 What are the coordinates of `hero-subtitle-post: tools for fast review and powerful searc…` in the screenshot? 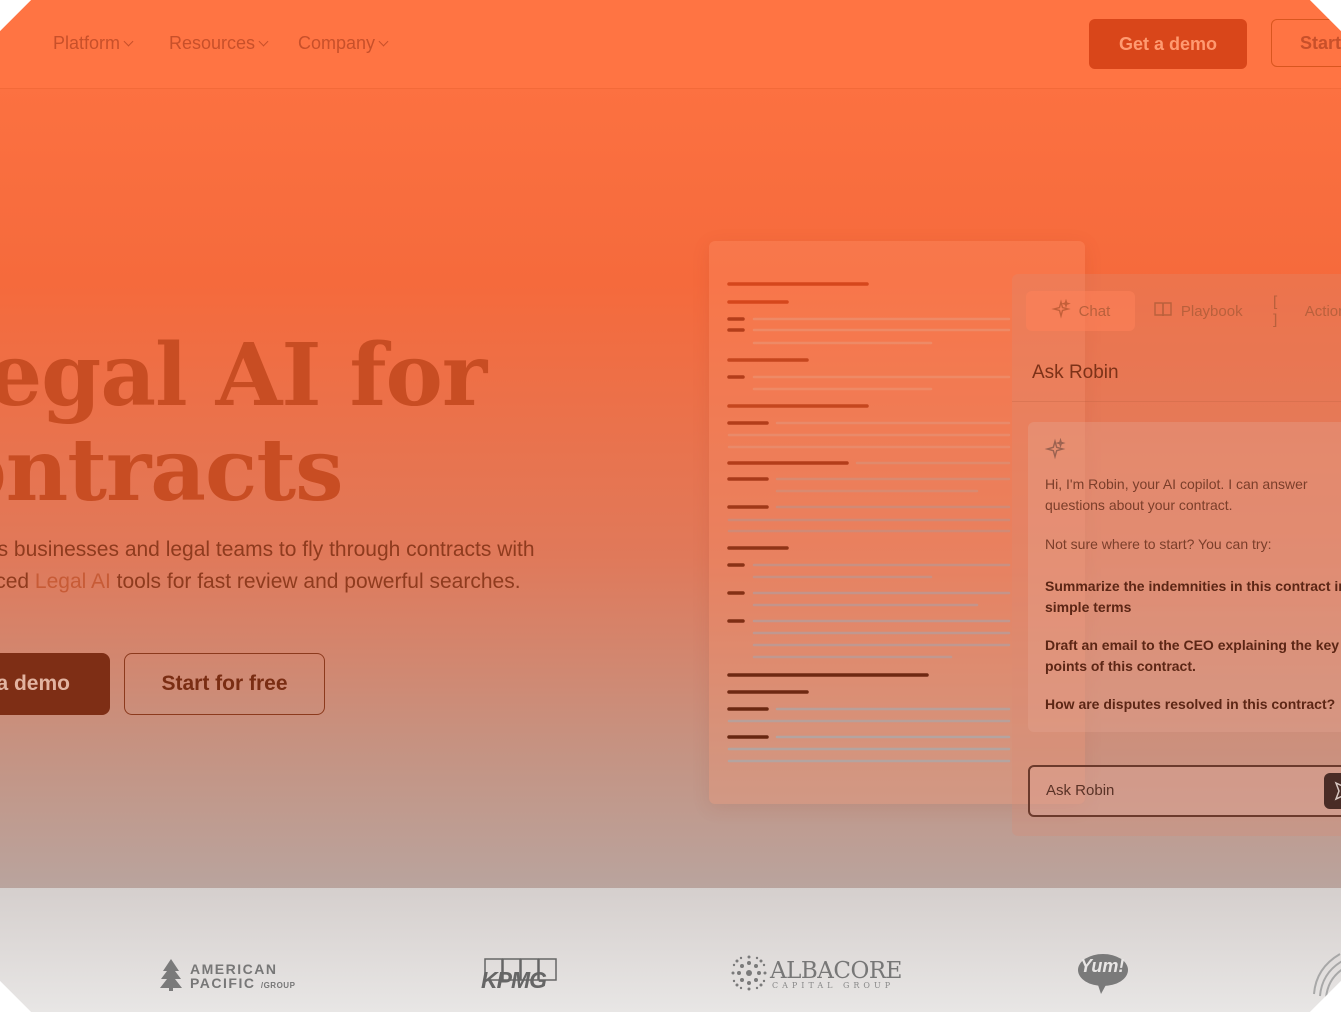 It's located at (315, 581).